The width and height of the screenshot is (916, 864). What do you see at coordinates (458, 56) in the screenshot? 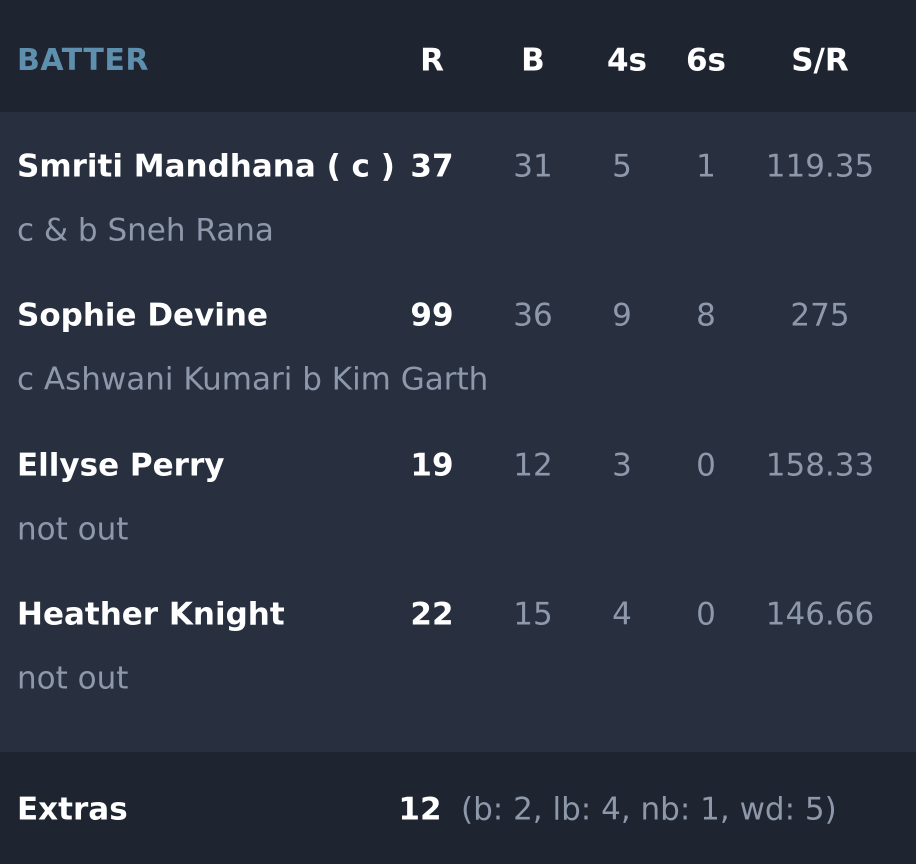
I see `scorecard-header: BATTER R B 4s 6s S/R` at bounding box center [458, 56].